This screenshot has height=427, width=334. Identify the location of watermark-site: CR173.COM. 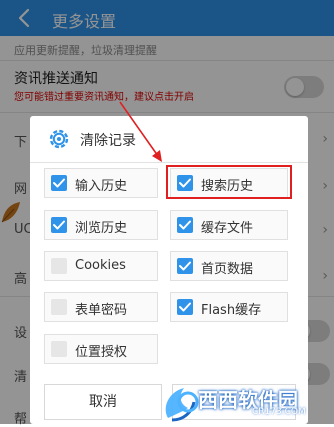
(279, 412).